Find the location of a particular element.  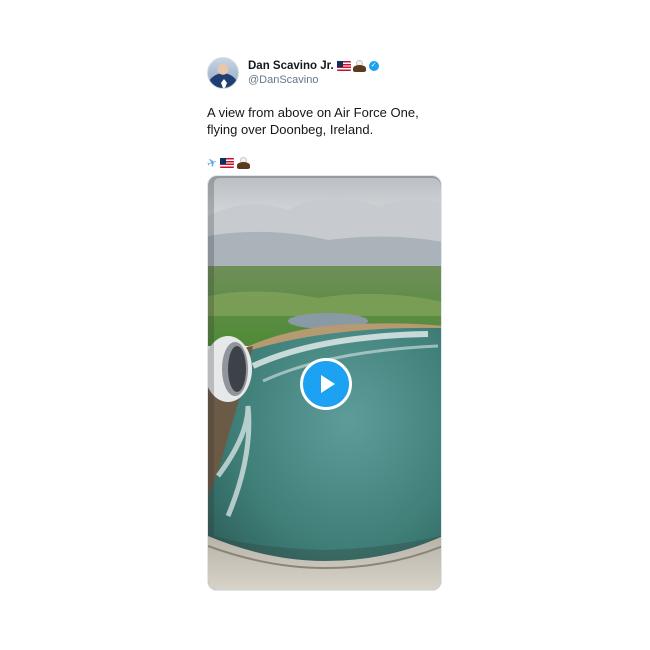

play-icon is located at coordinates (328, 384).